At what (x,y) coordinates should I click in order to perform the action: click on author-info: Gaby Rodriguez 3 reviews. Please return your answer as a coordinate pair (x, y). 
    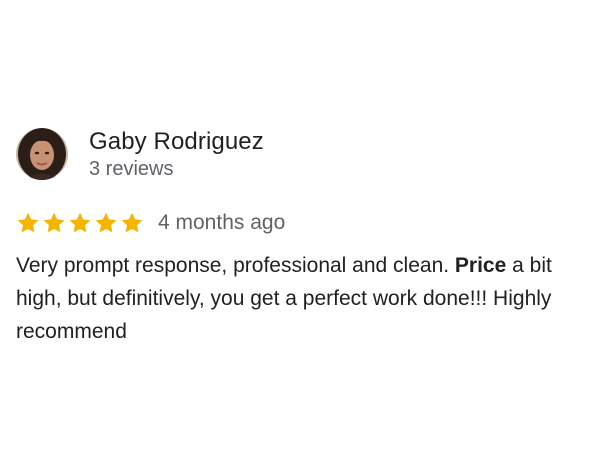
    Looking at the image, I should click on (176, 154).